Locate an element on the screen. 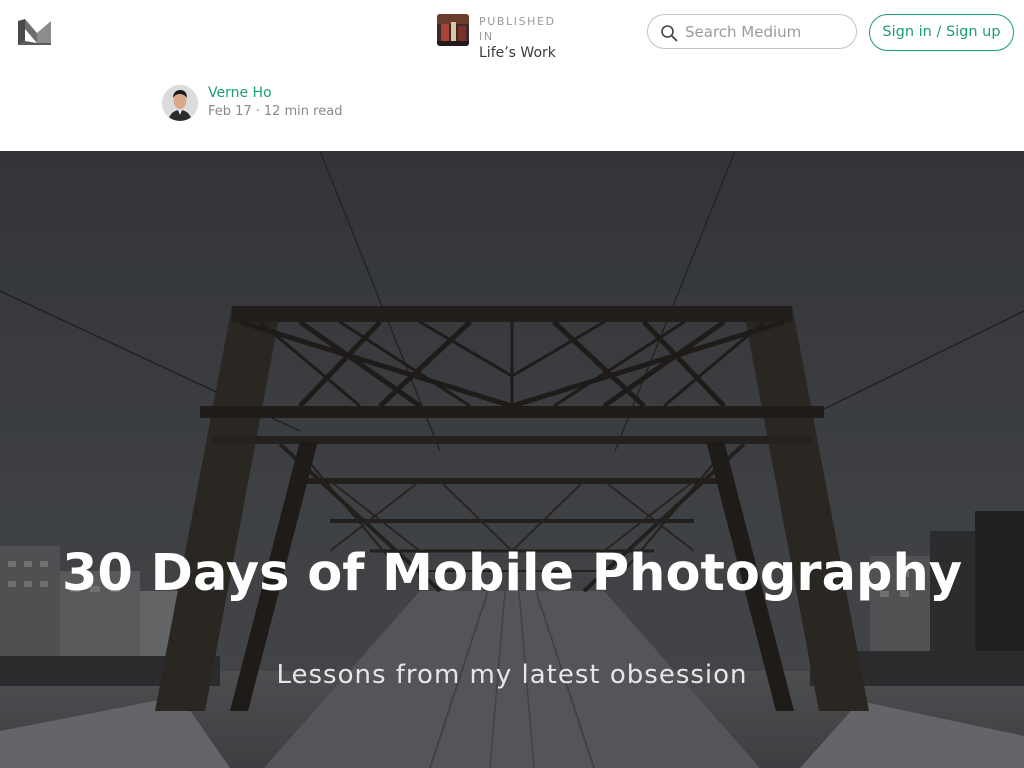 This screenshot has width=1024, height=768. post-meta: Feb 17 · 12 min read is located at coordinates (275, 111).